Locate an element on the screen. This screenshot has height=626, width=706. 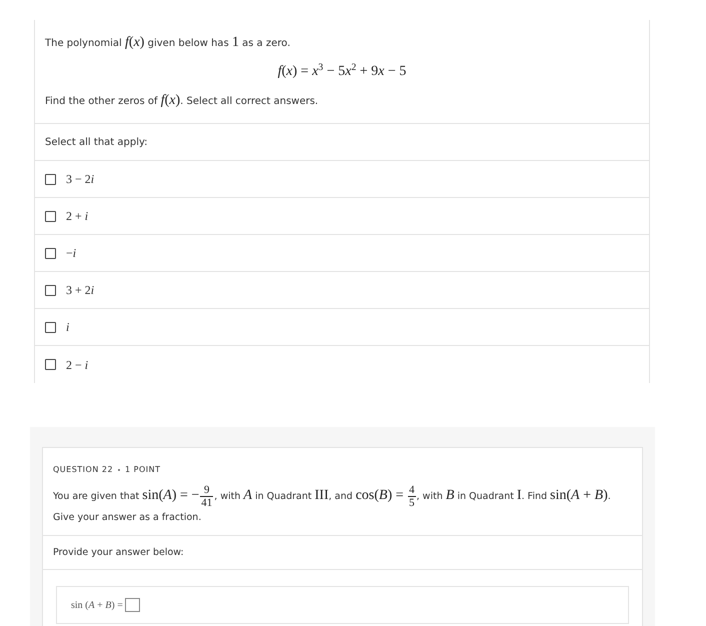
instruction-text: Select all that apply: is located at coordinates (96, 143).